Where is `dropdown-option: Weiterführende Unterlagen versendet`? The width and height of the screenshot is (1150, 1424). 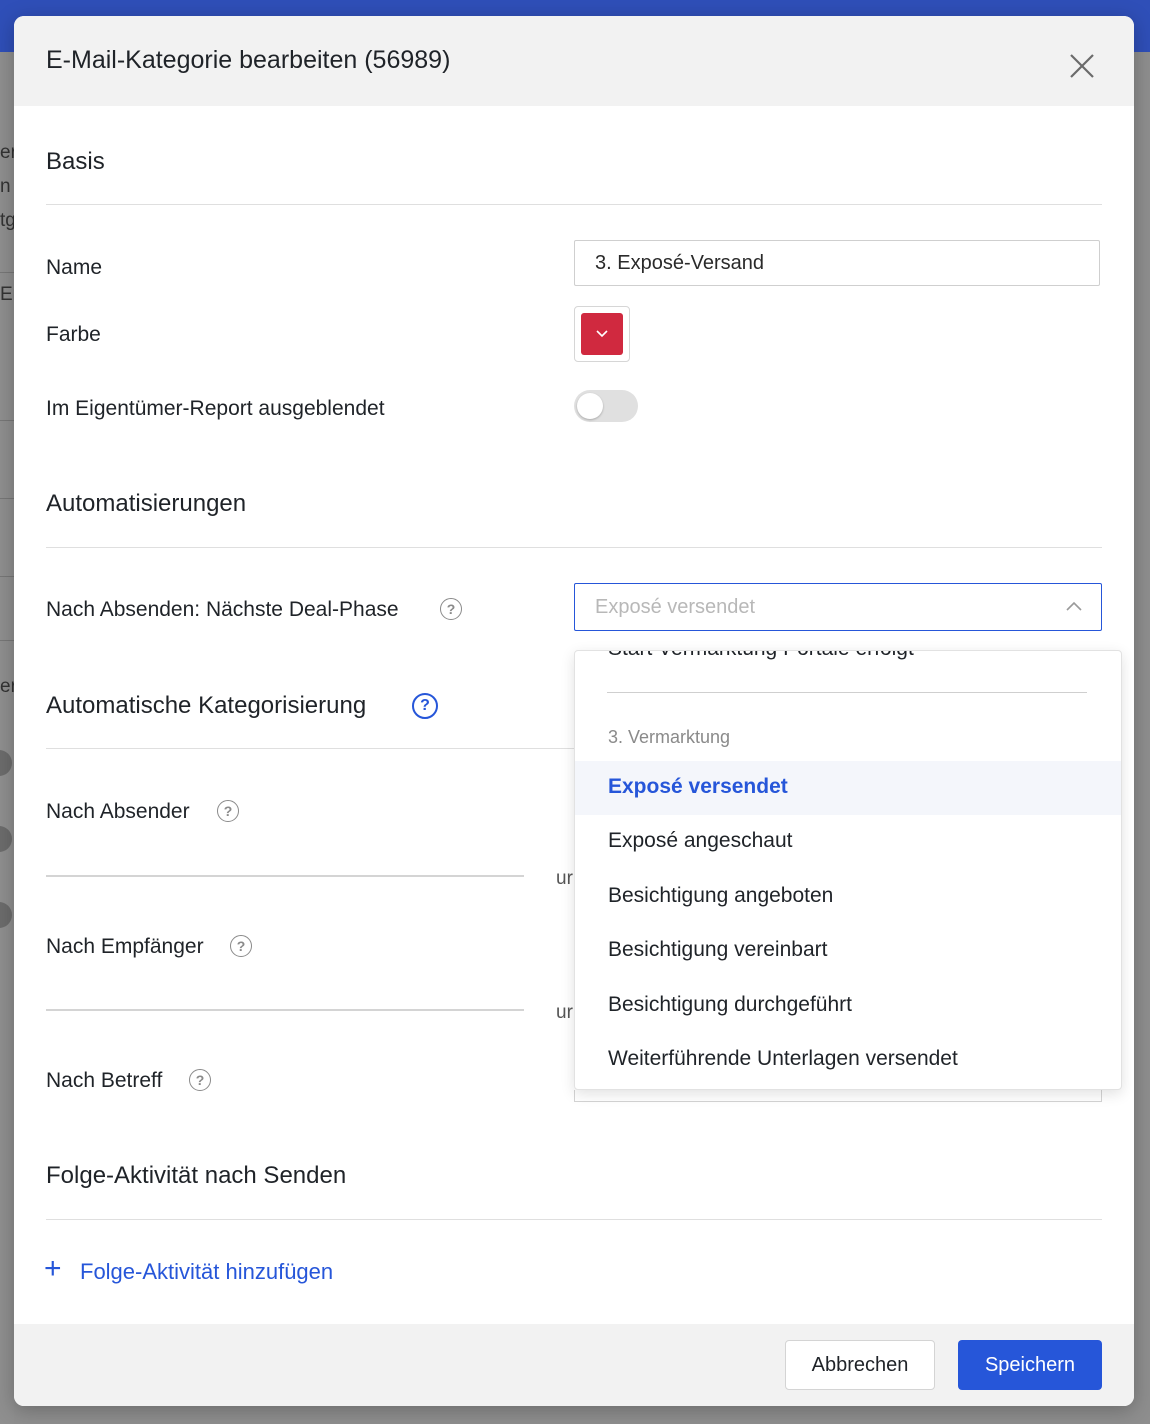
dropdown-option: Weiterführende Unterlagen versendet is located at coordinates (848, 1060).